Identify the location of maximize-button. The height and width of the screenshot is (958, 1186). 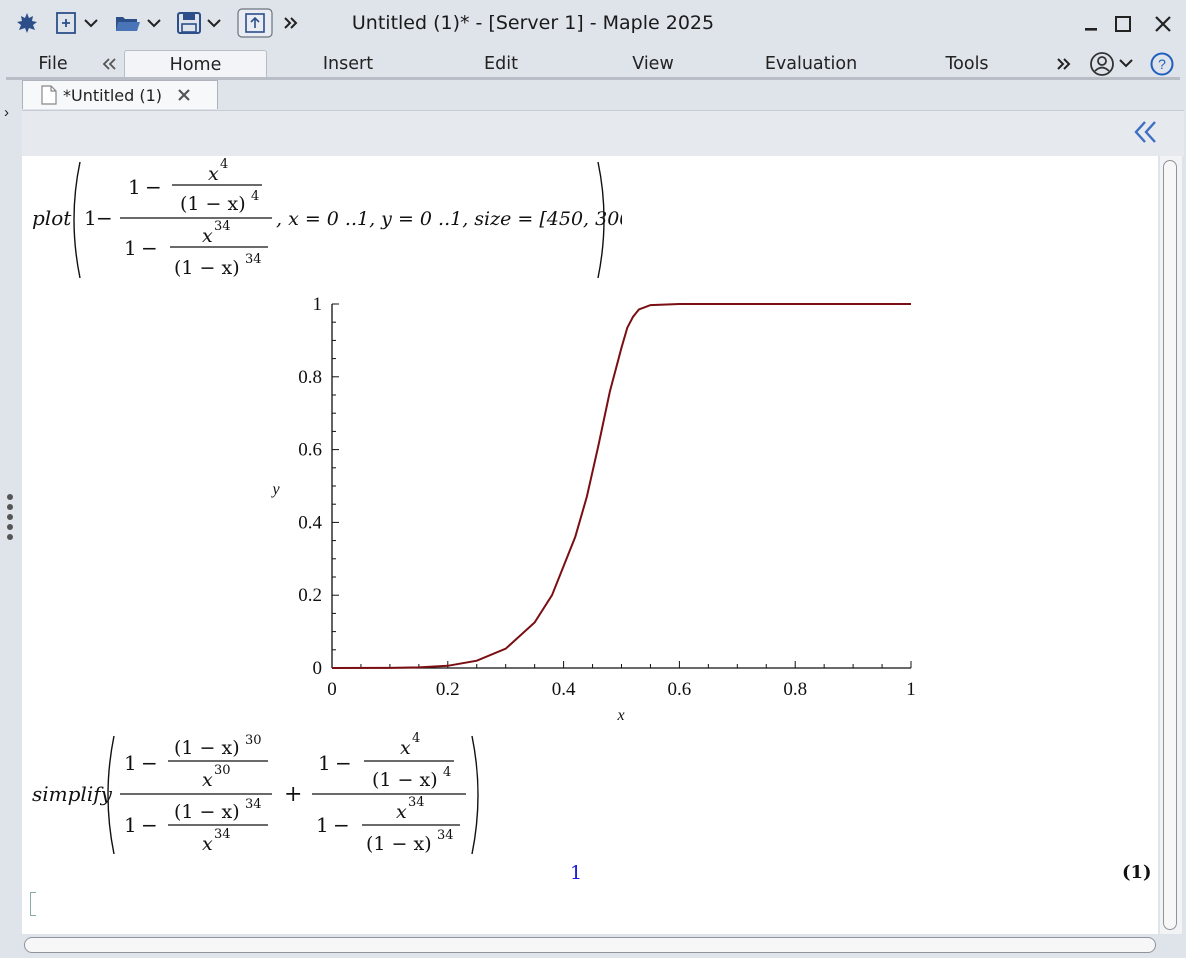
(1123, 24).